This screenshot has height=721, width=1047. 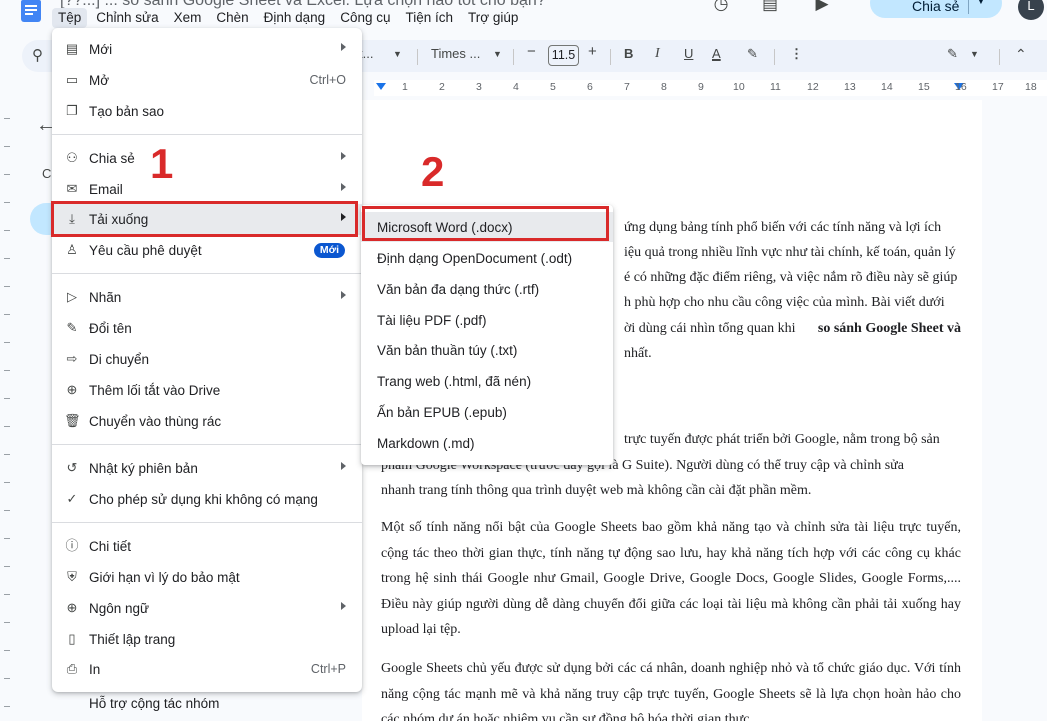 I want to click on underline-button: U, so click(x=688, y=56).